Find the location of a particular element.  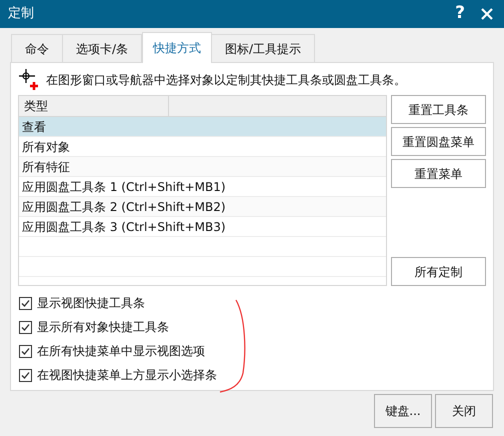

side-button: 重置圆盘菜单 is located at coordinates (438, 141).